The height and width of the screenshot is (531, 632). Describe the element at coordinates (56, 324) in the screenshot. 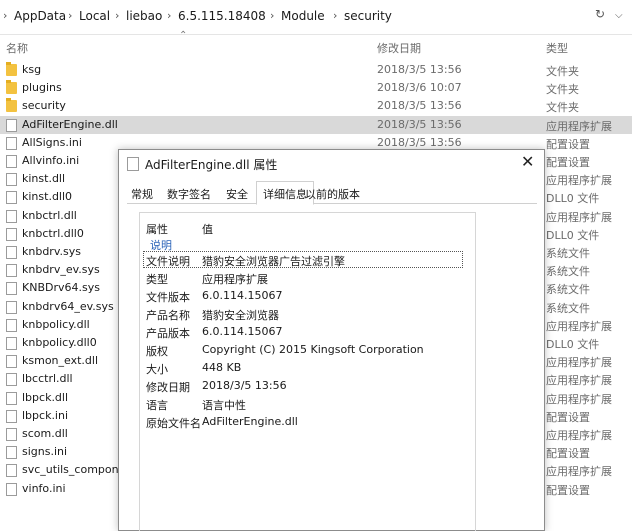

I see `file-name: knbpolicy.dll` at that location.